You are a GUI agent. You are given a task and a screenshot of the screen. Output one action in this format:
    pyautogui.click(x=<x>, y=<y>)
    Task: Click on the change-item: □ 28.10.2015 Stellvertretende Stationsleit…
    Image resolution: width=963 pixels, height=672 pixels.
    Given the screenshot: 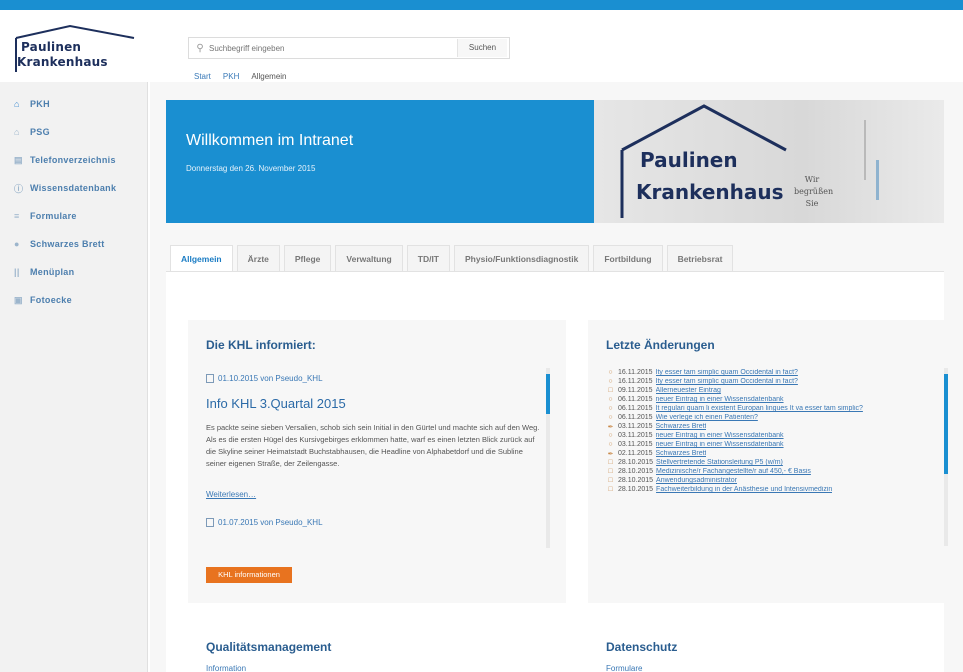 What is the action you would take?
    pyautogui.click(x=771, y=462)
    